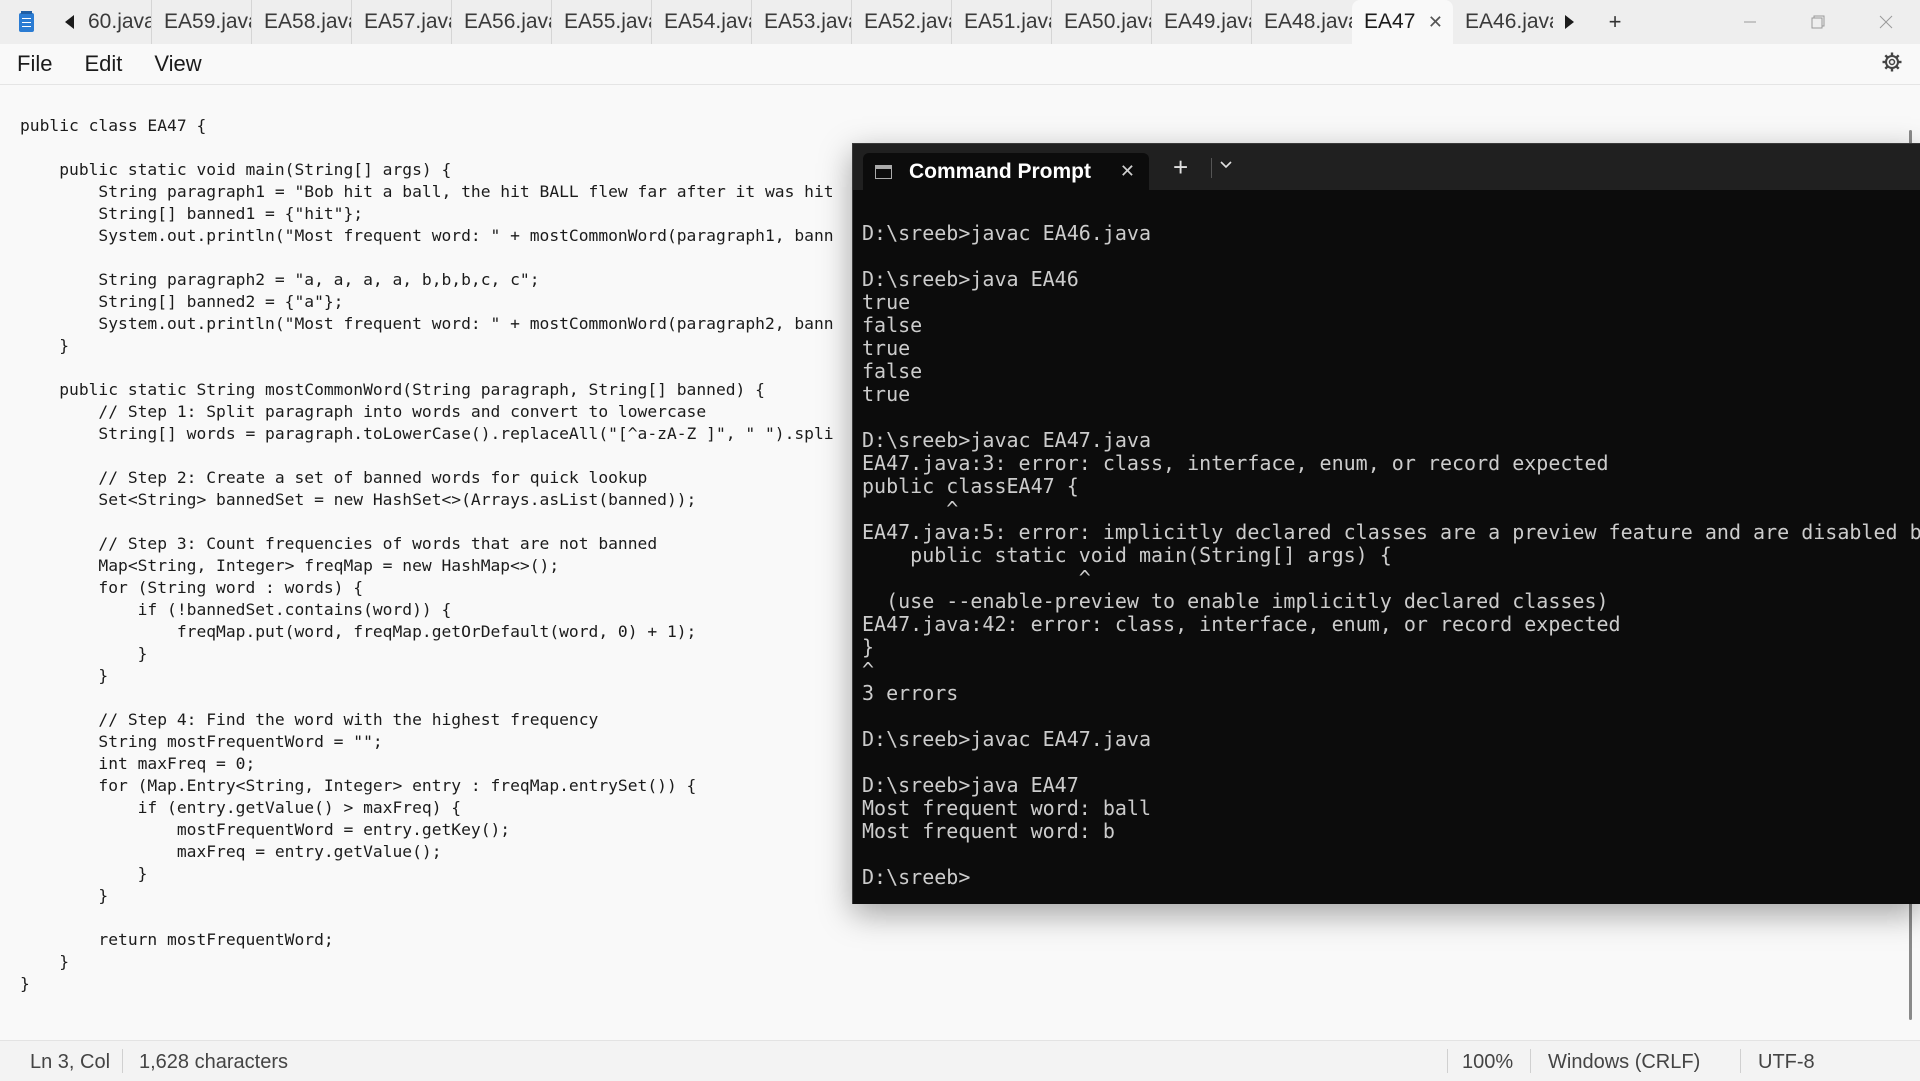 This screenshot has width=1920, height=1081. Describe the element at coordinates (70, 1062) in the screenshot. I see `cursor-position: Ln 3, Col` at that location.